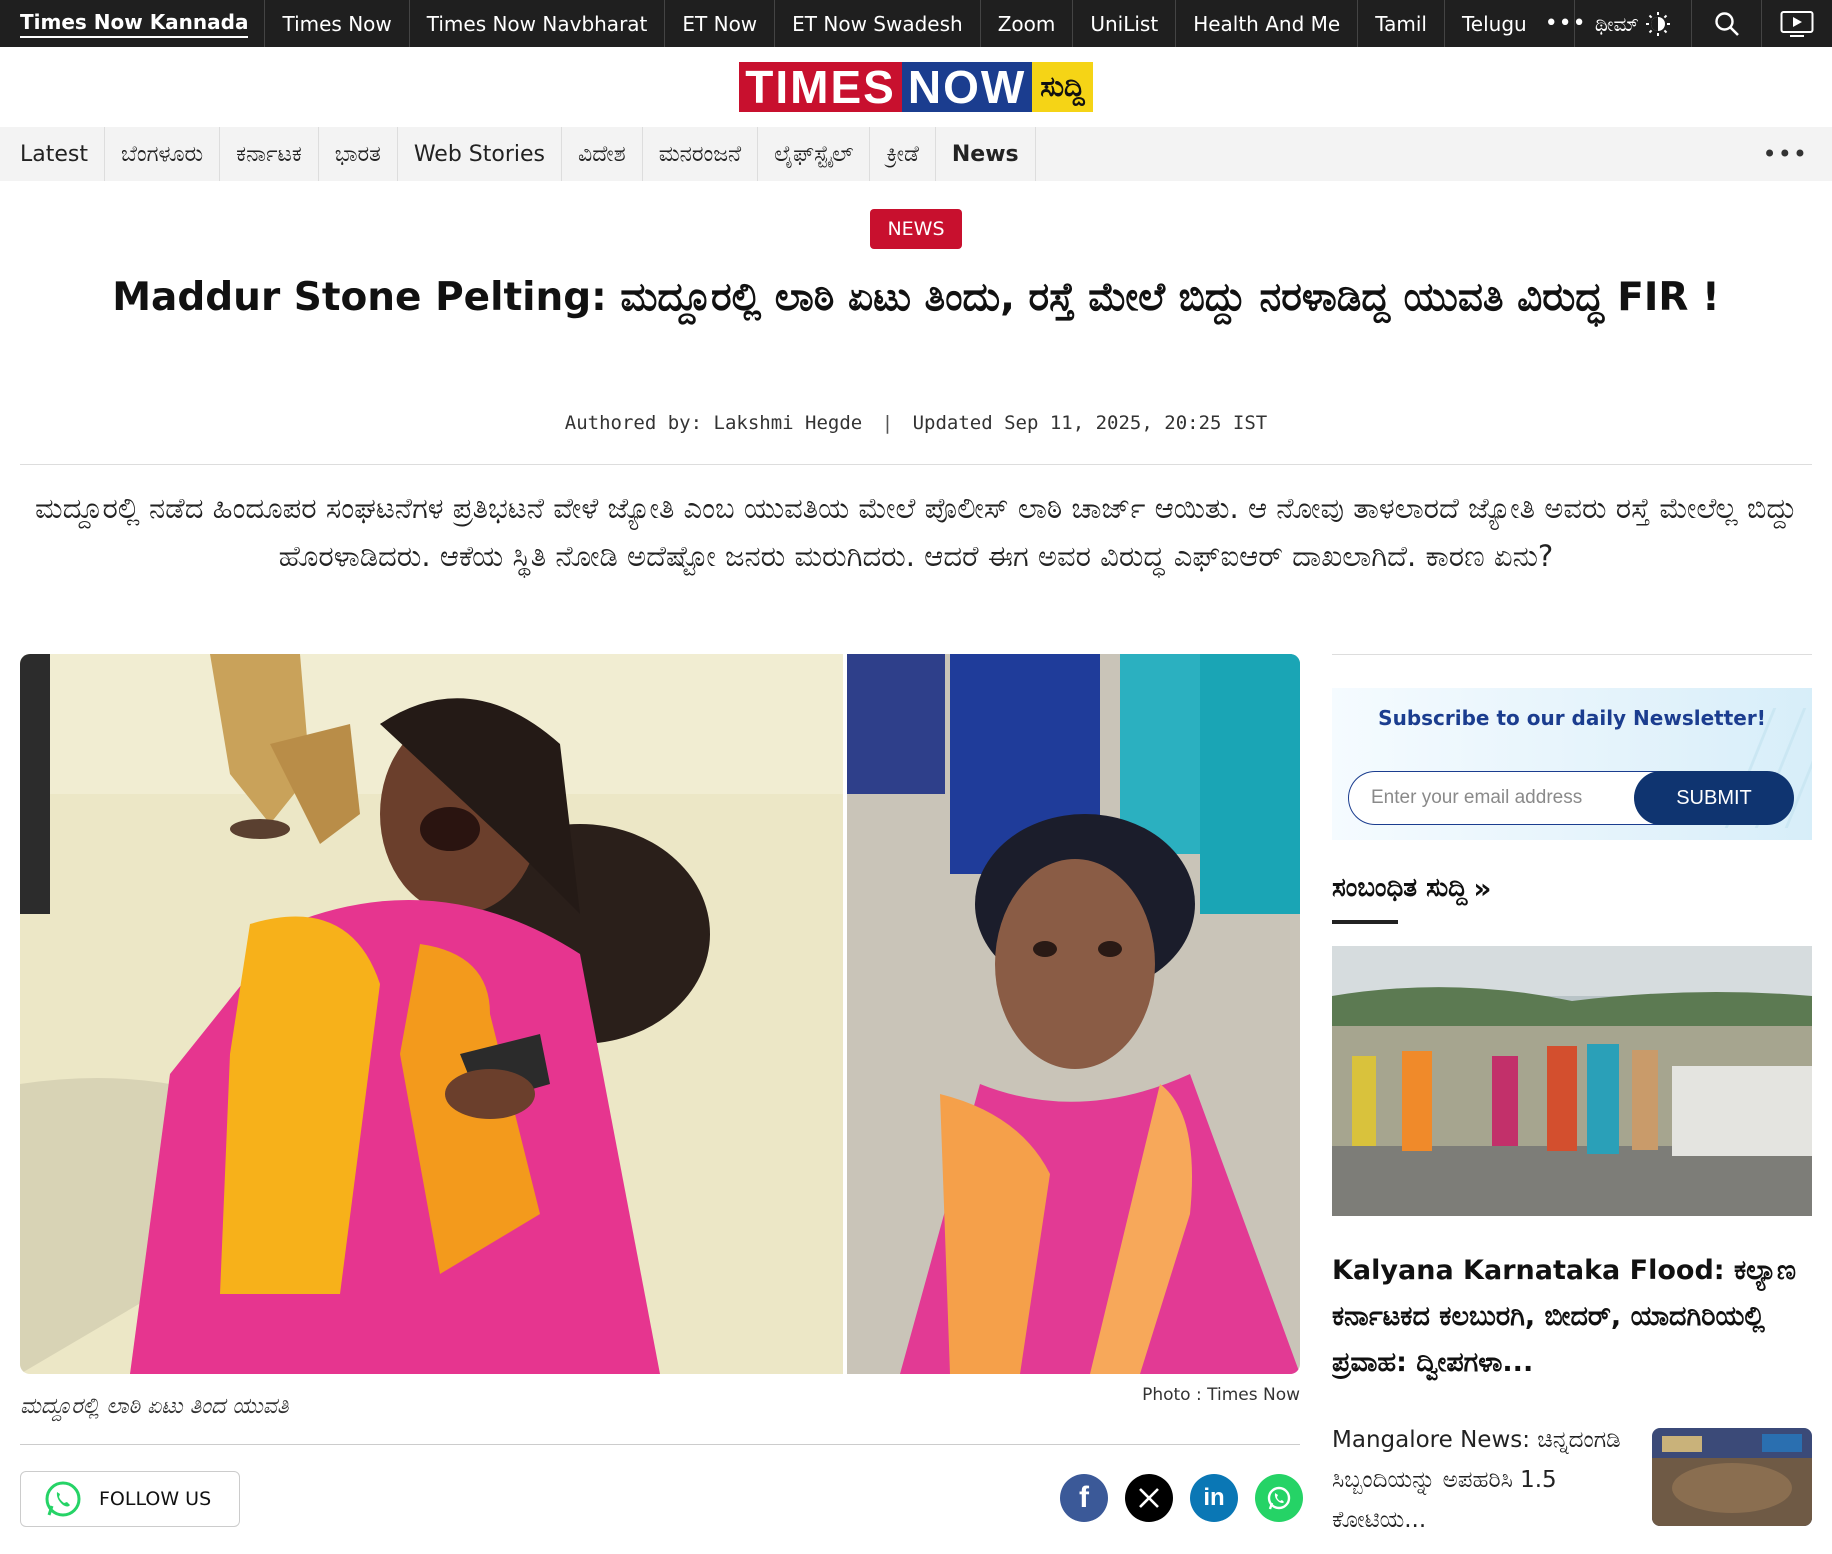 This screenshot has height=1554, width=1832. I want to click on heading-underline, so click(1365, 922).